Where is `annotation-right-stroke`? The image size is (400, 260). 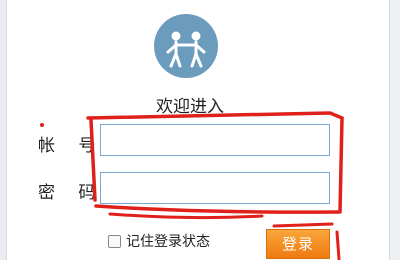 annotation-right-stroke is located at coordinates (341, 165).